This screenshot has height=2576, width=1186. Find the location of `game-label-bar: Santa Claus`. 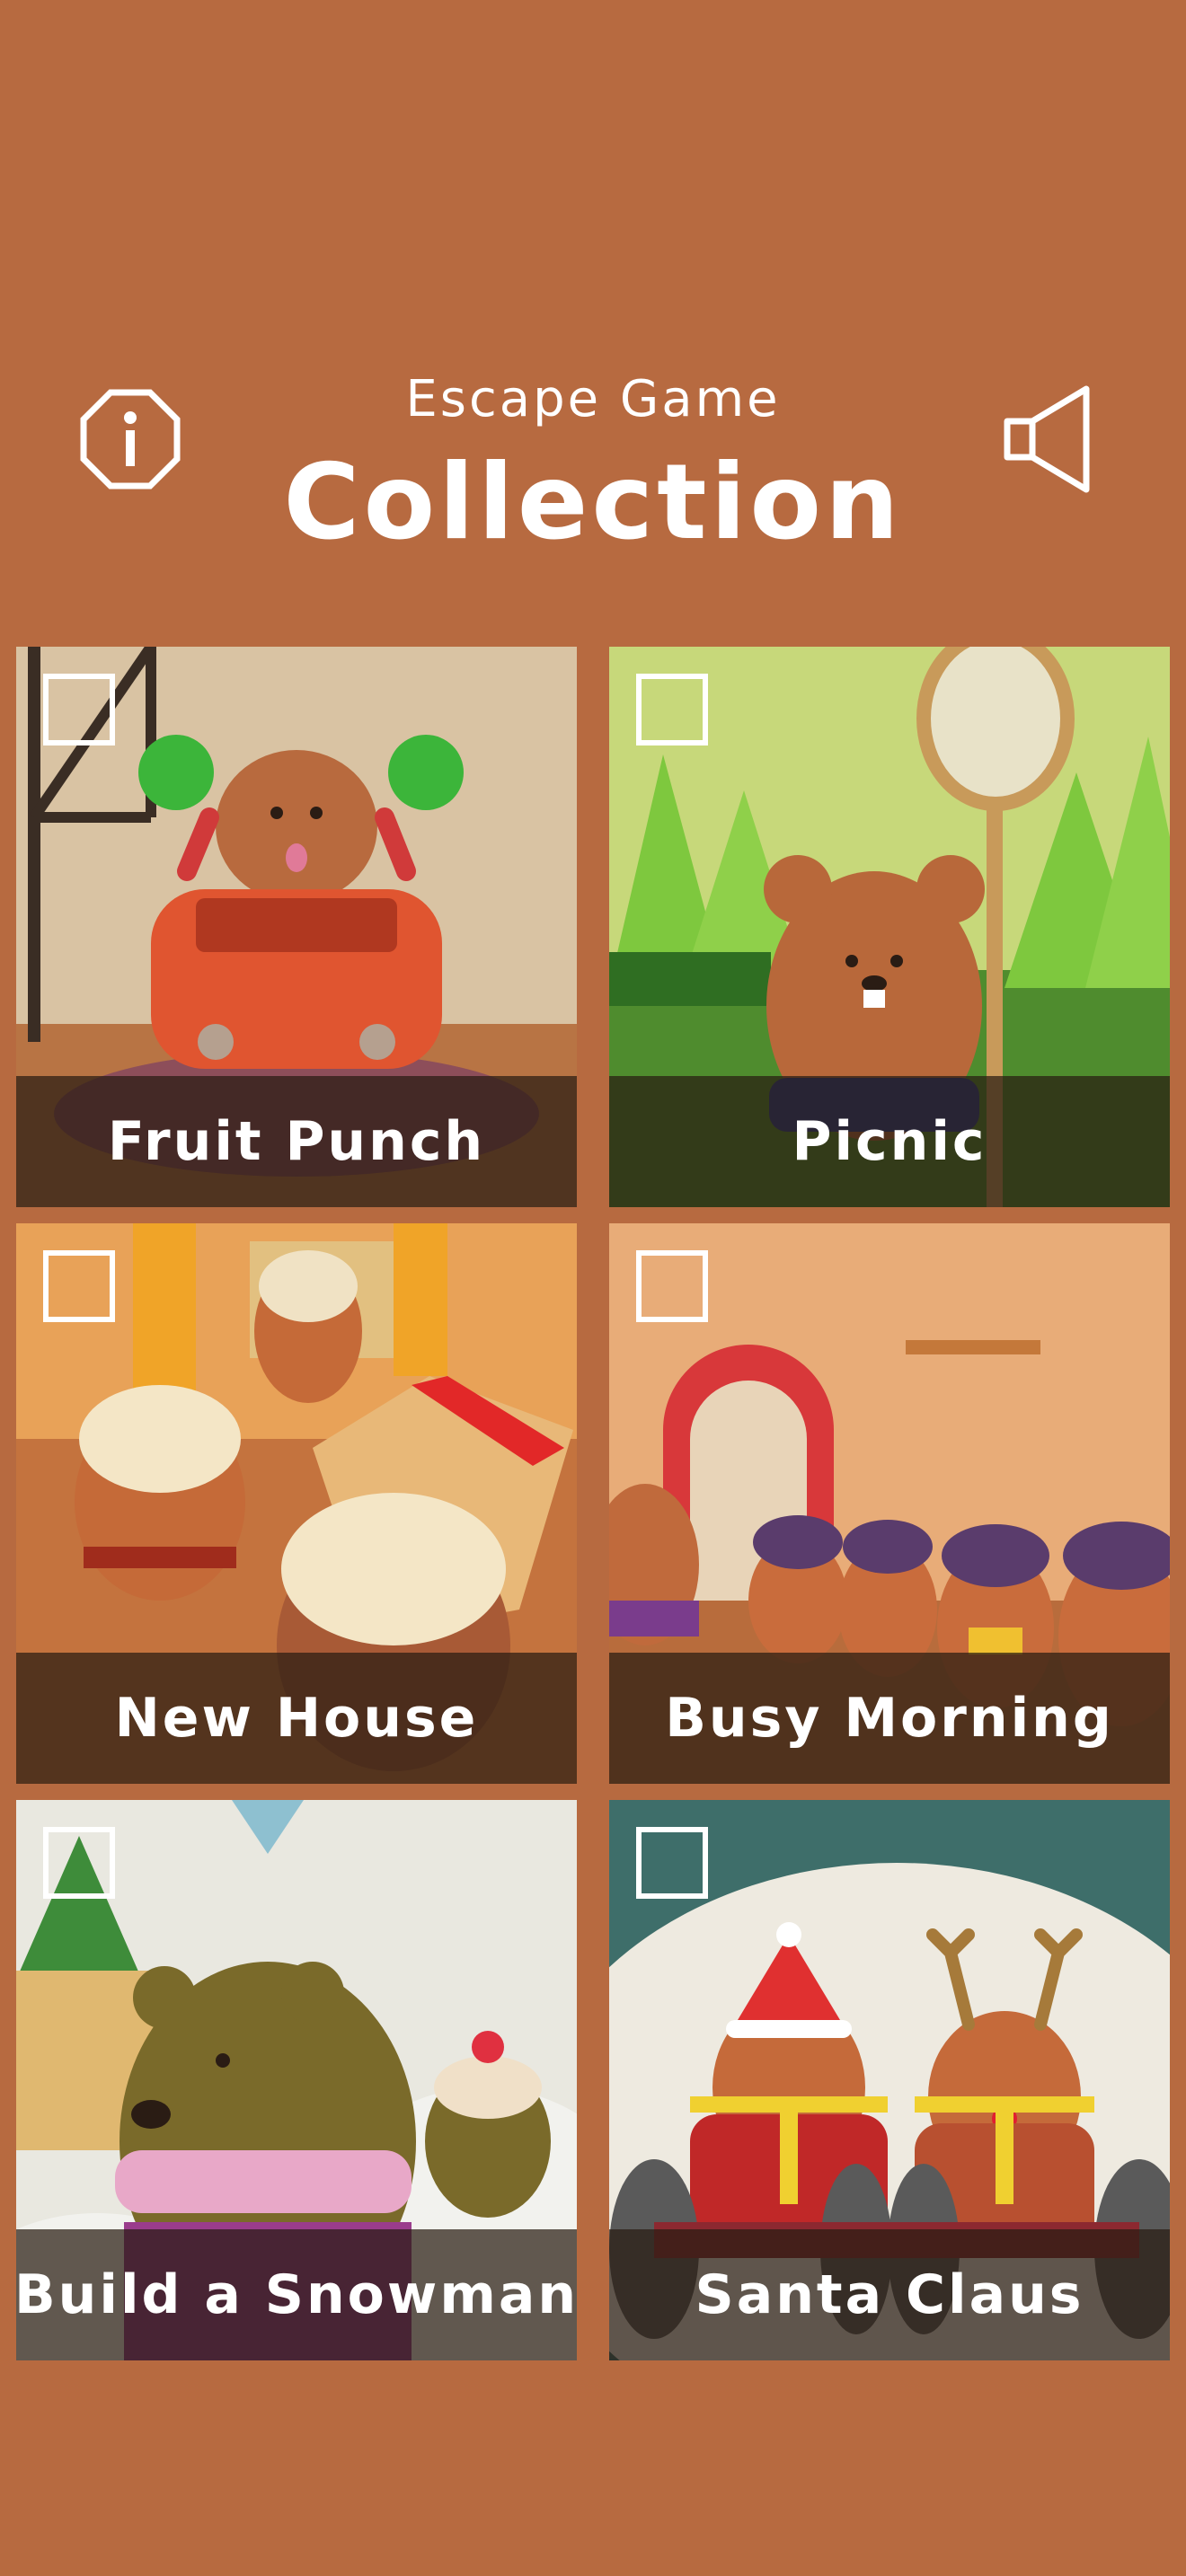

game-label-bar: Santa Claus is located at coordinates (889, 2294).